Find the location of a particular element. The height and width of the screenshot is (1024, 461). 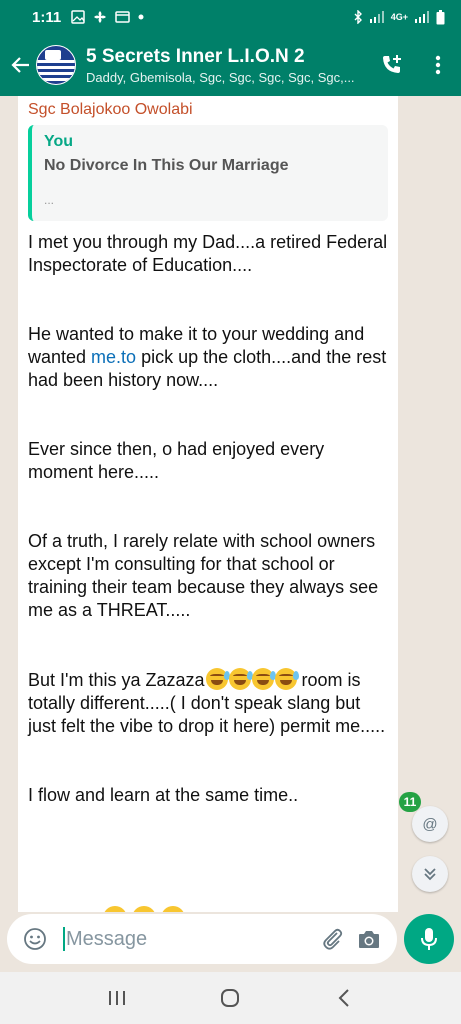

gallery-icon is located at coordinates (78, 17).